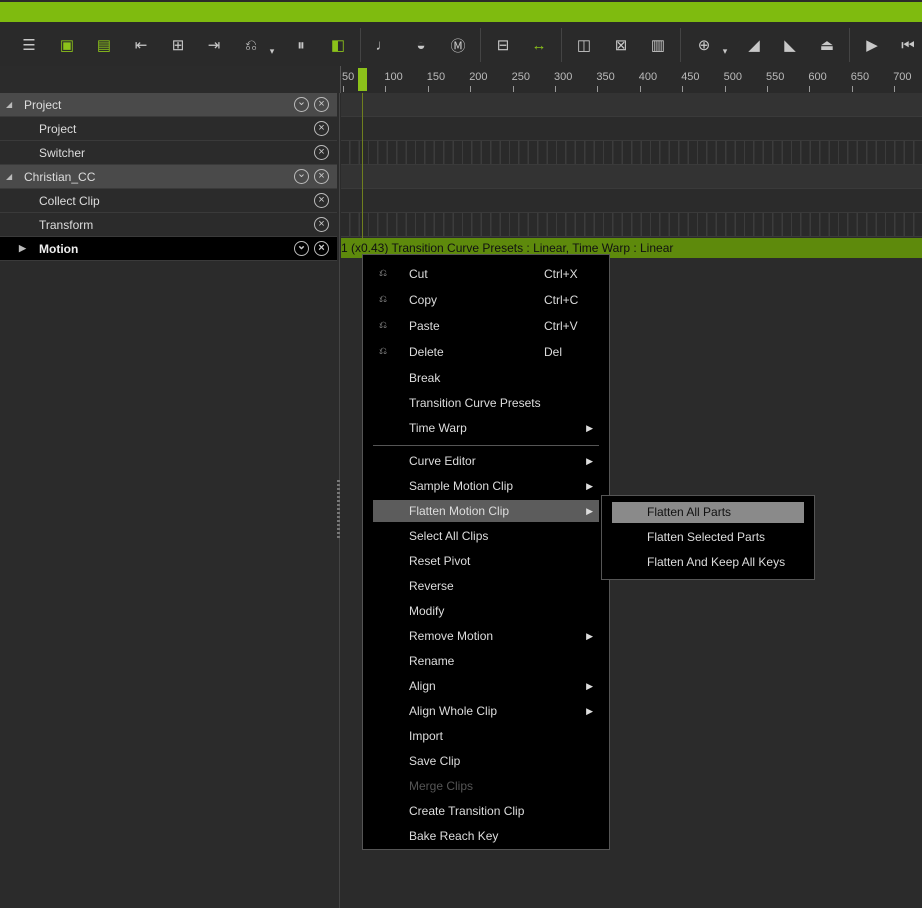 This screenshot has height=908, width=922. What do you see at coordinates (827, 45) in the screenshot?
I see `export-icon: ⏏` at bounding box center [827, 45].